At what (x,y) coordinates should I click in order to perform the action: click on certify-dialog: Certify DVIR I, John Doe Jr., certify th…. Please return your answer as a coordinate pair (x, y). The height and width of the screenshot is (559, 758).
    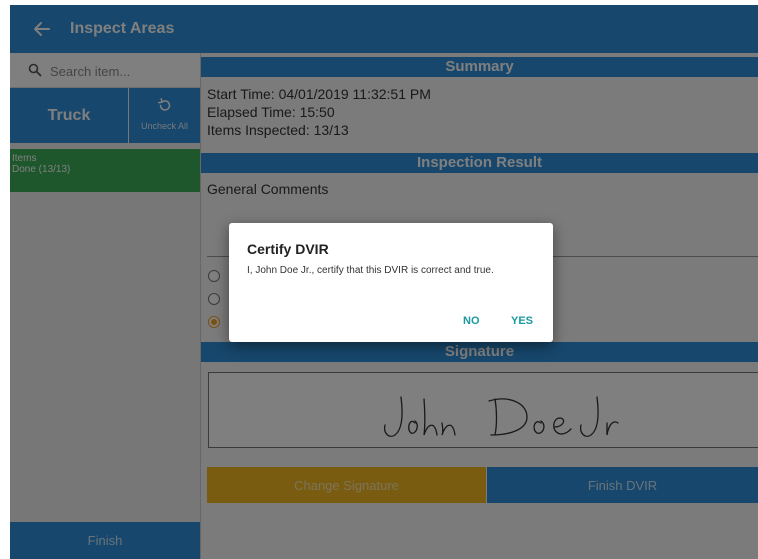
    Looking at the image, I should click on (391, 282).